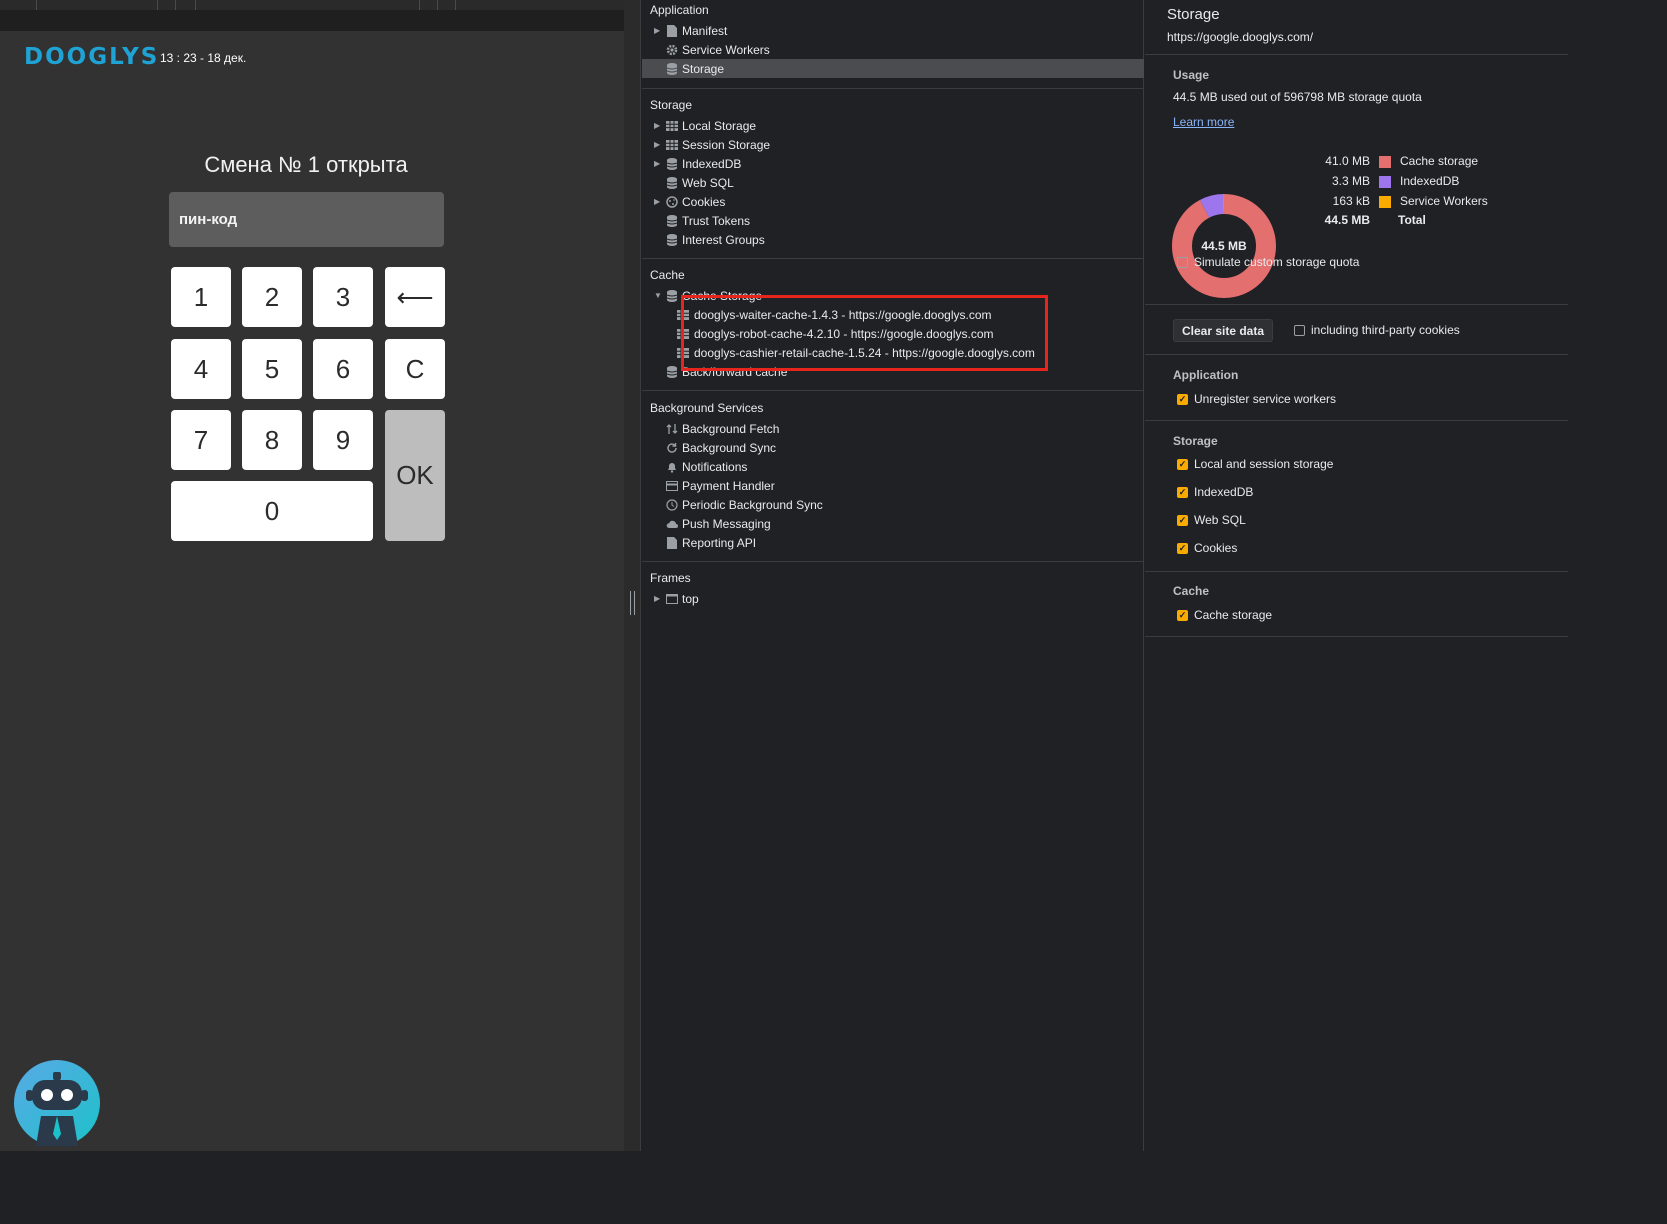 The height and width of the screenshot is (1224, 1667). Describe the element at coordinates (272, 369) in the screenshot. I see `keypad-key-5: 5` at that location.